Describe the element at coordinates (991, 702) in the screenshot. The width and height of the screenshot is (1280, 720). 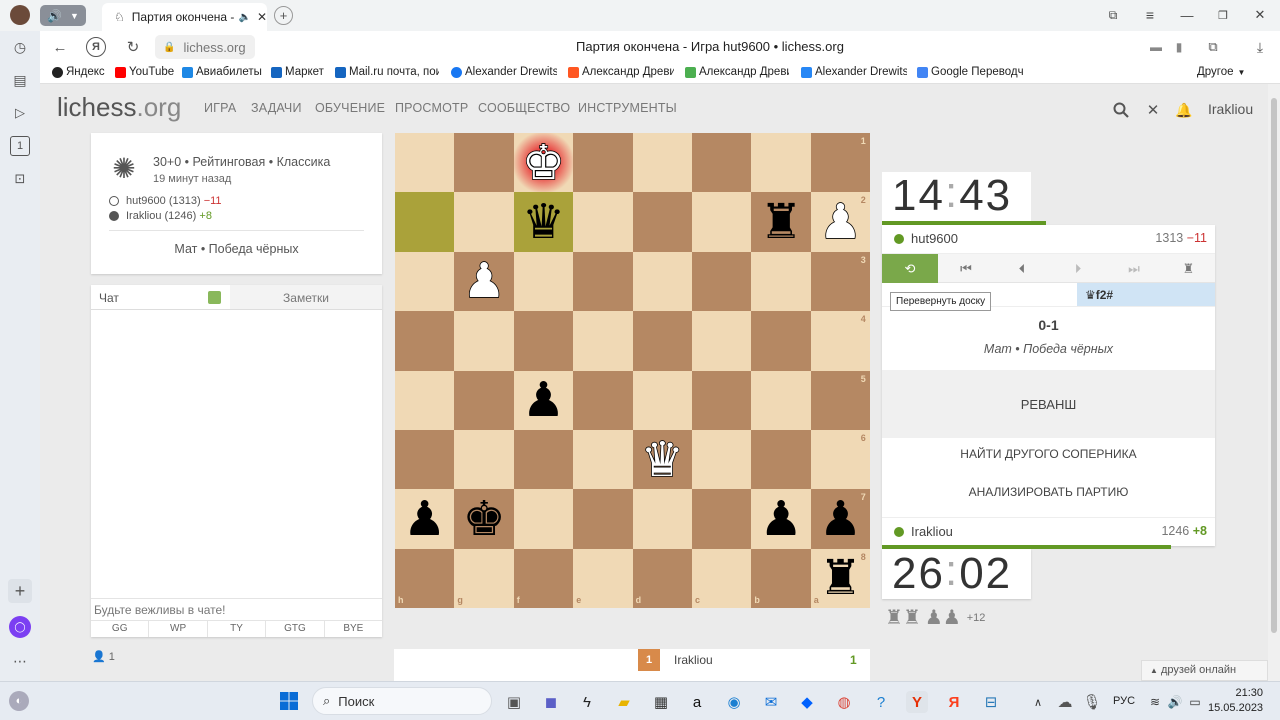
I see `remote-icon: ⊟` at that location.